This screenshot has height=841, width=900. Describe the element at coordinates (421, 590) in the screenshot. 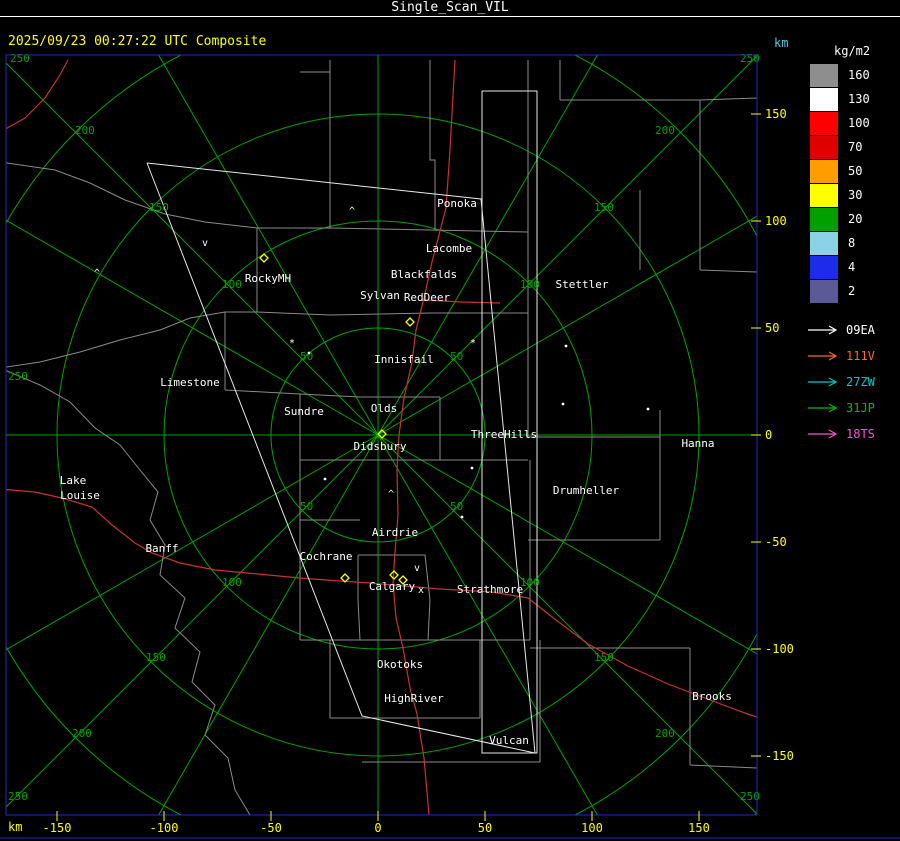

I see `town-symbol-marker: x` at that location.